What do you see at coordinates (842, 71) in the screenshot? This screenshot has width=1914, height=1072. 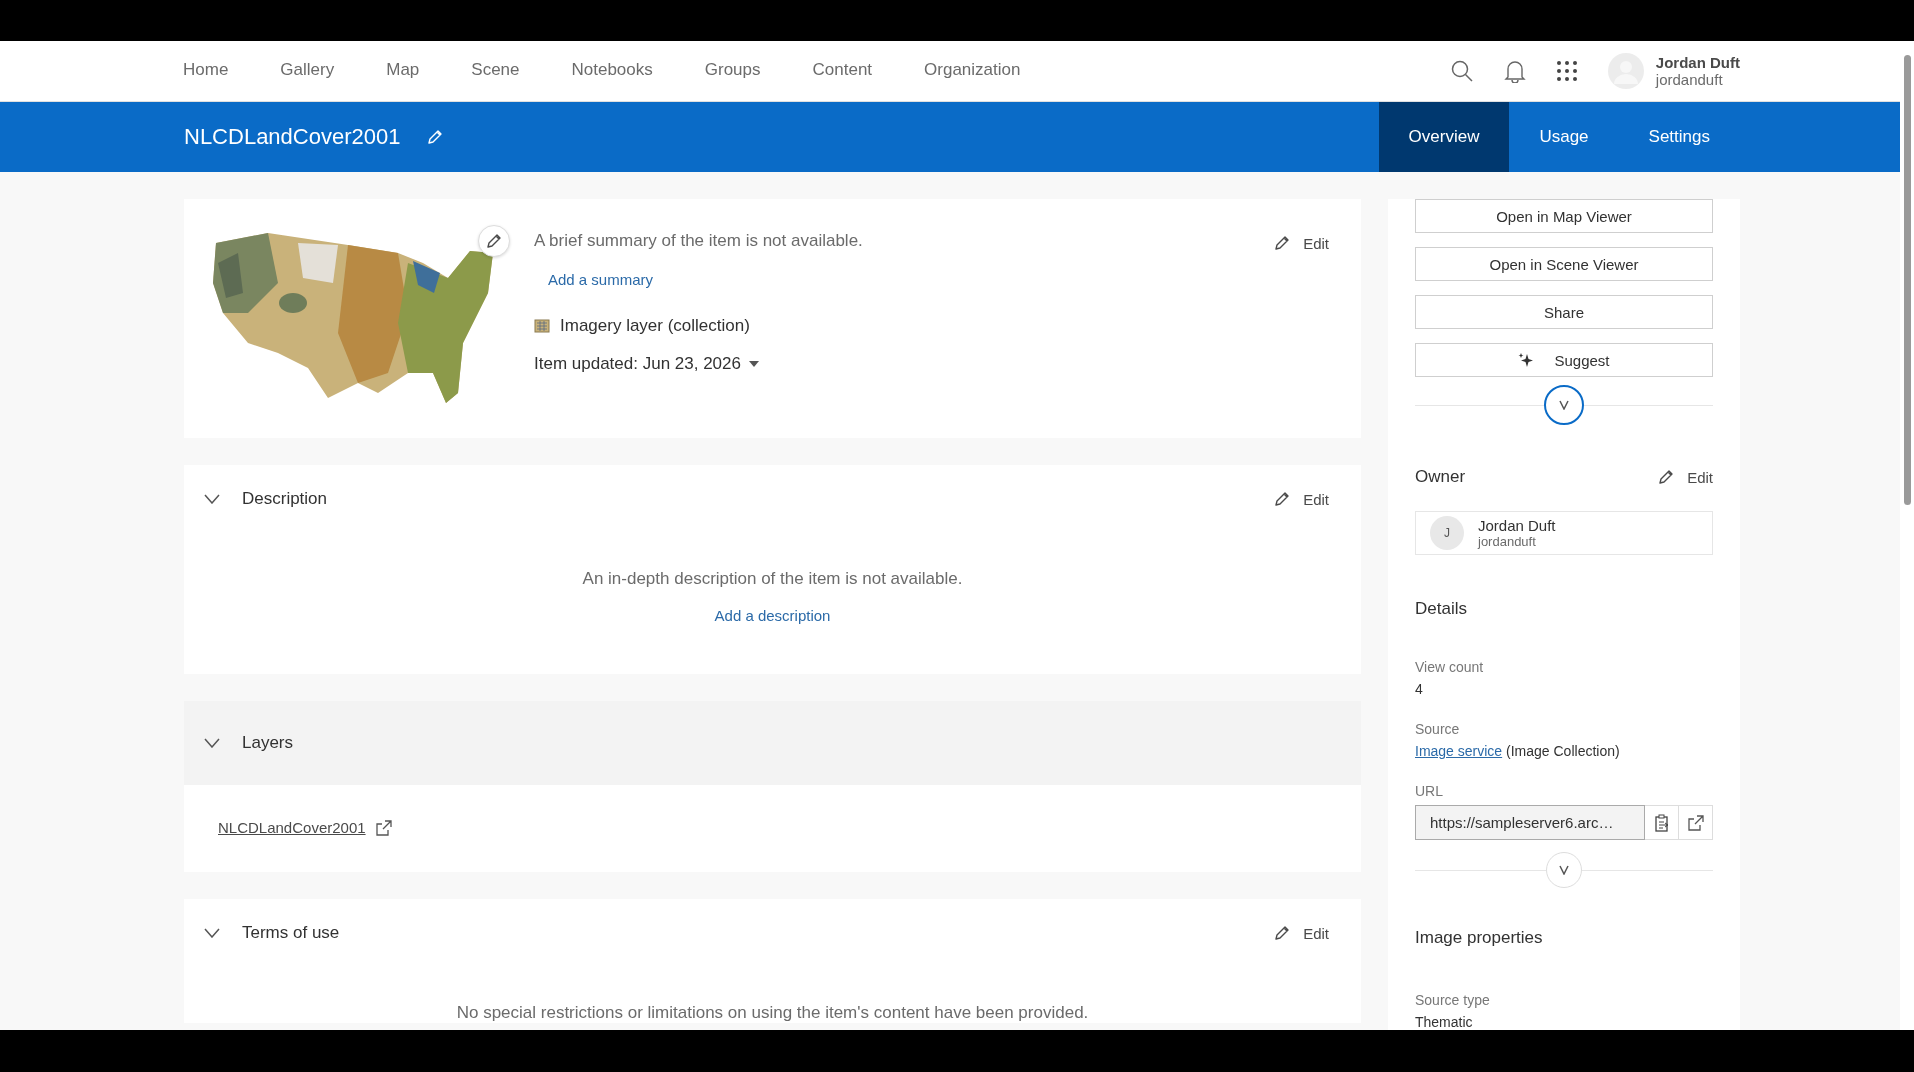 I see `nav-link: Content` at bounding box center [842, 71].